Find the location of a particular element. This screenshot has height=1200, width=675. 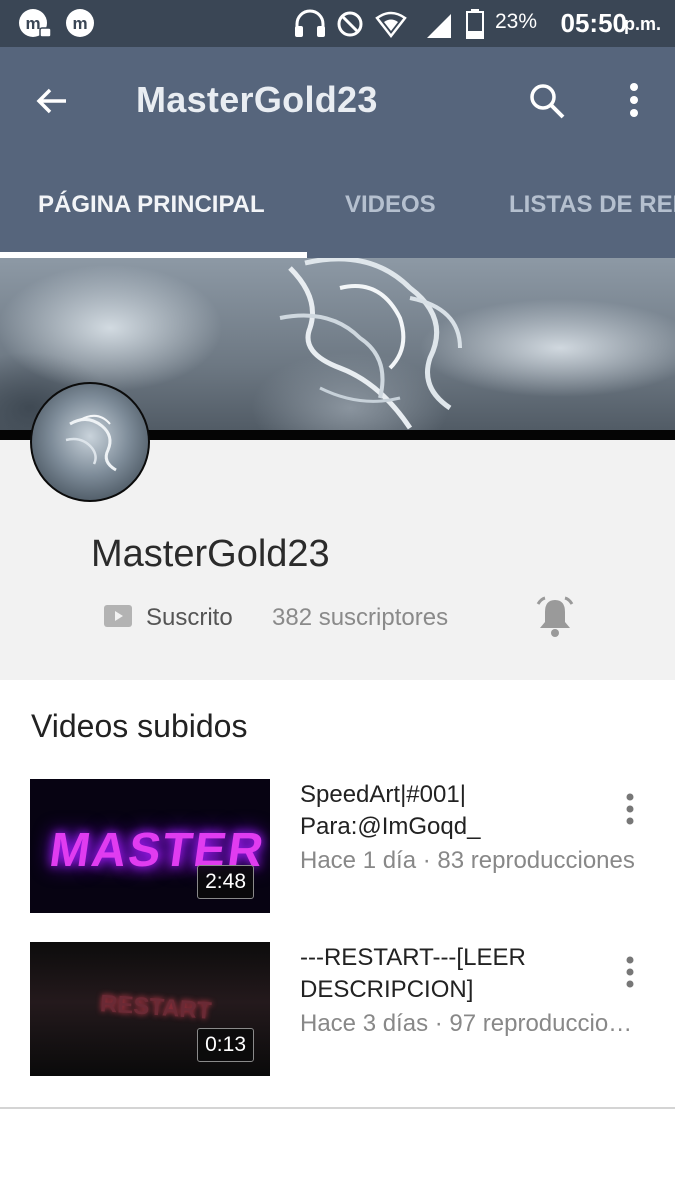

clock-ampm: p.m. is located at coordinates (642, 24).